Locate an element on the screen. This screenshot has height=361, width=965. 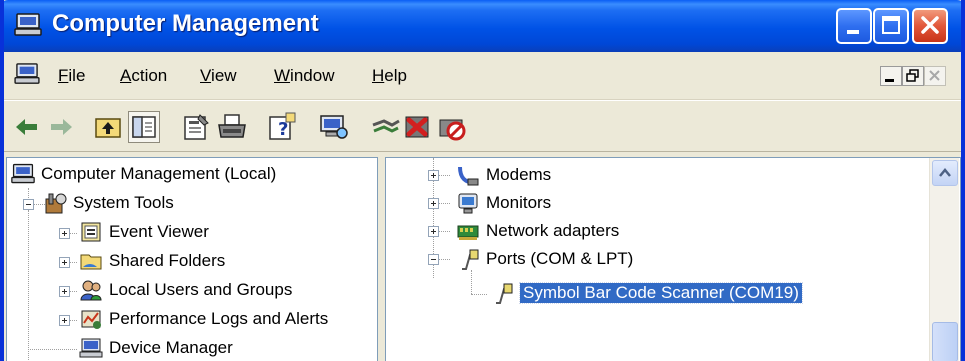
expand-modems is located at coordinates (433, 175).